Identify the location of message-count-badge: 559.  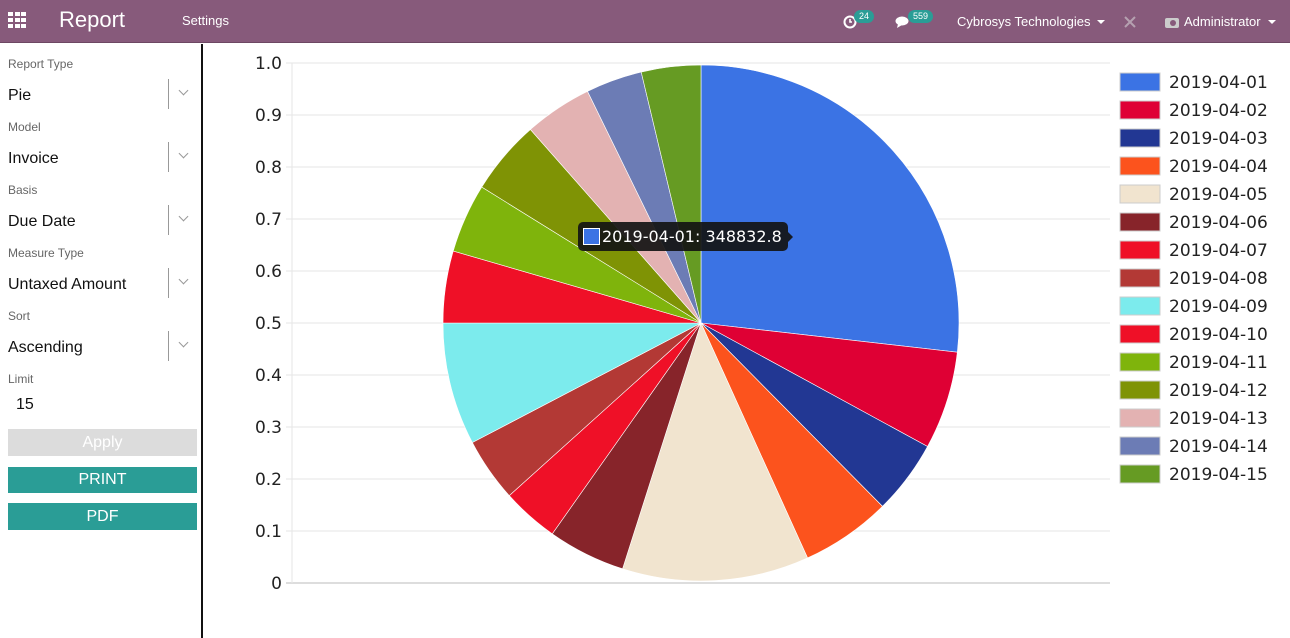
(921, 16).